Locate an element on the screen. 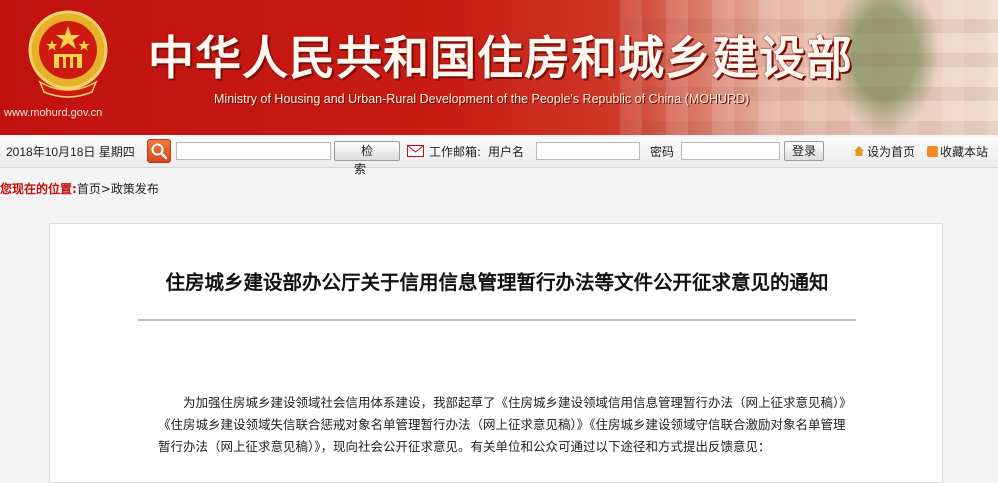  bookmark-site-link: 收藏本站 is located at coordinates (964, 152).